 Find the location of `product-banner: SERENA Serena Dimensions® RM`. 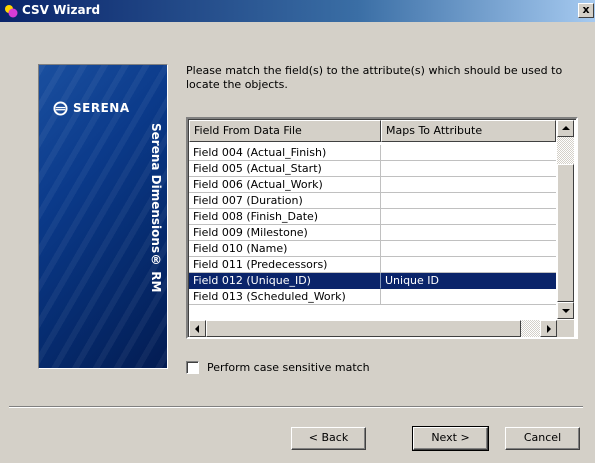

product-banner: SERENA Serena Dimensions® RM is located at coordinates (103, 216).